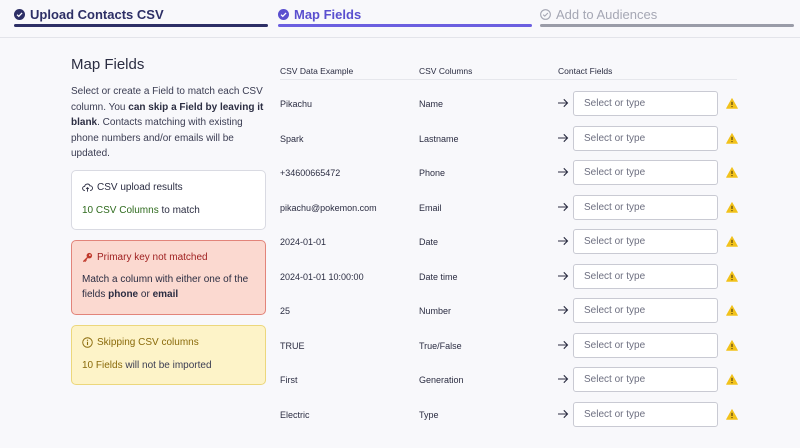 This screenshot has height=448, width=800. I want to click on card-body-text: or, so click(145, 294).